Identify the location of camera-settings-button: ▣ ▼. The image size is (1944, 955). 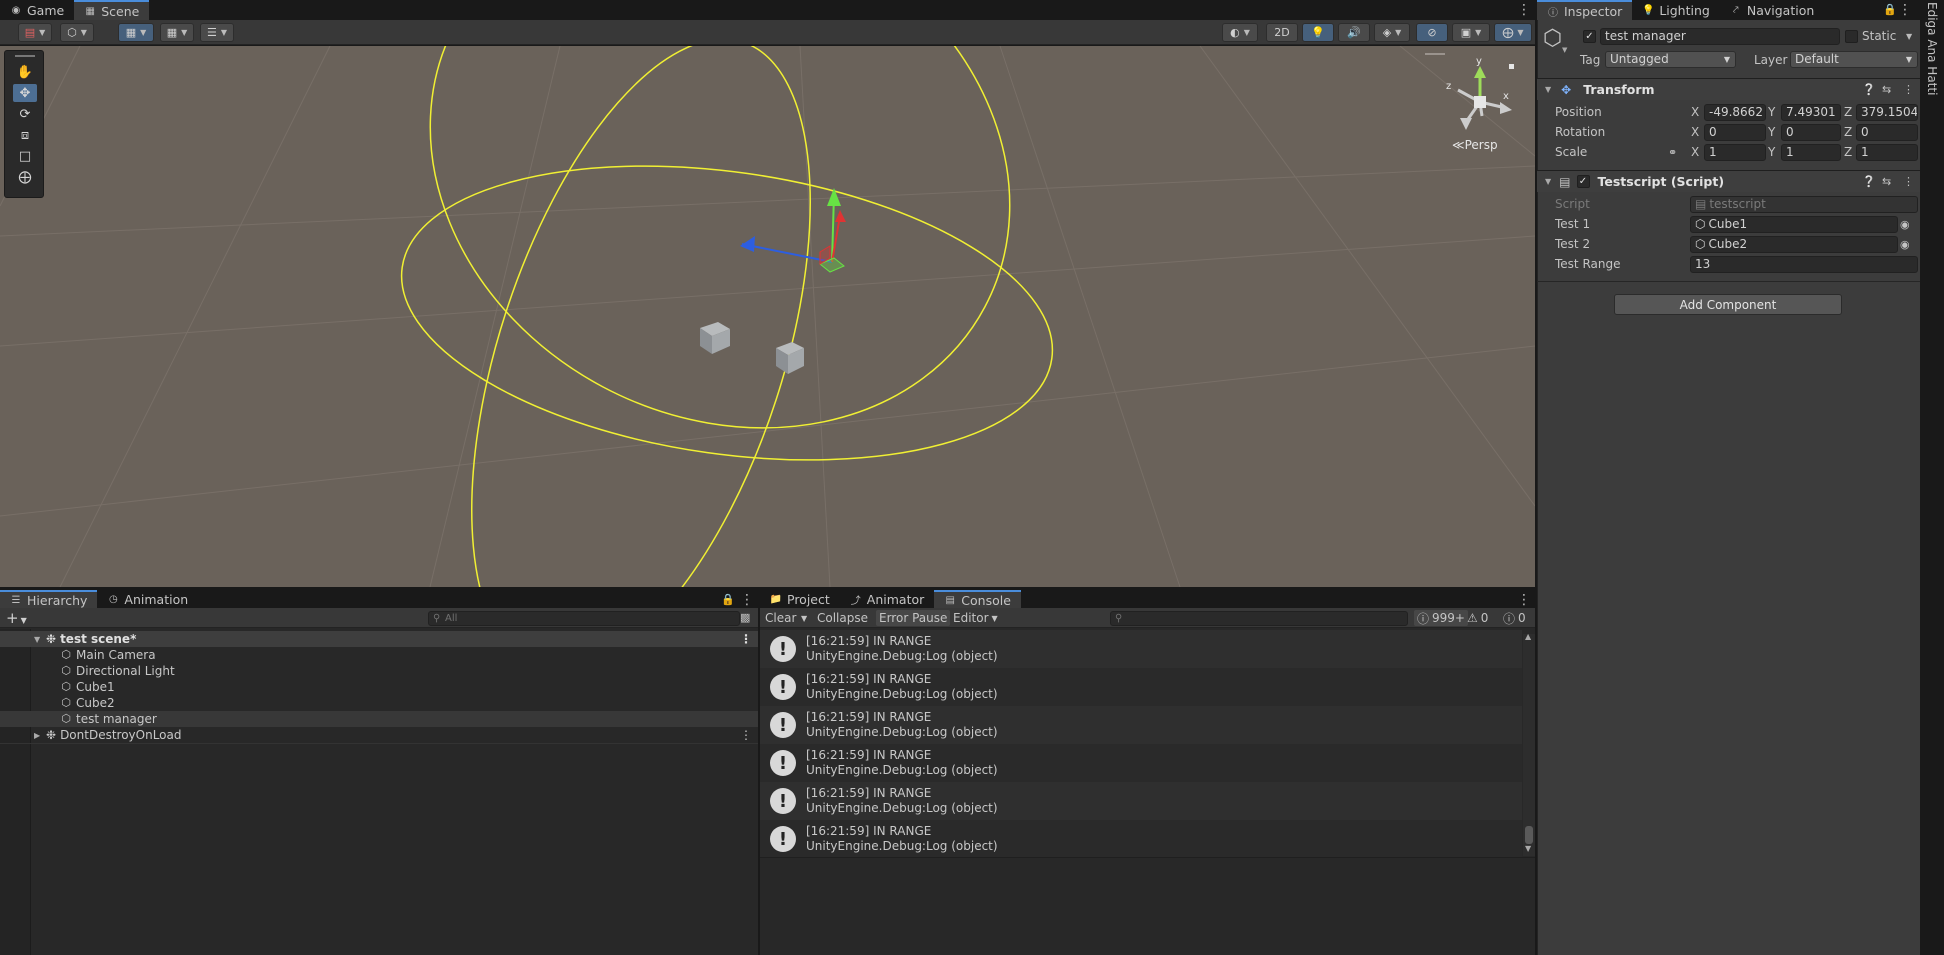
(1471, 32).